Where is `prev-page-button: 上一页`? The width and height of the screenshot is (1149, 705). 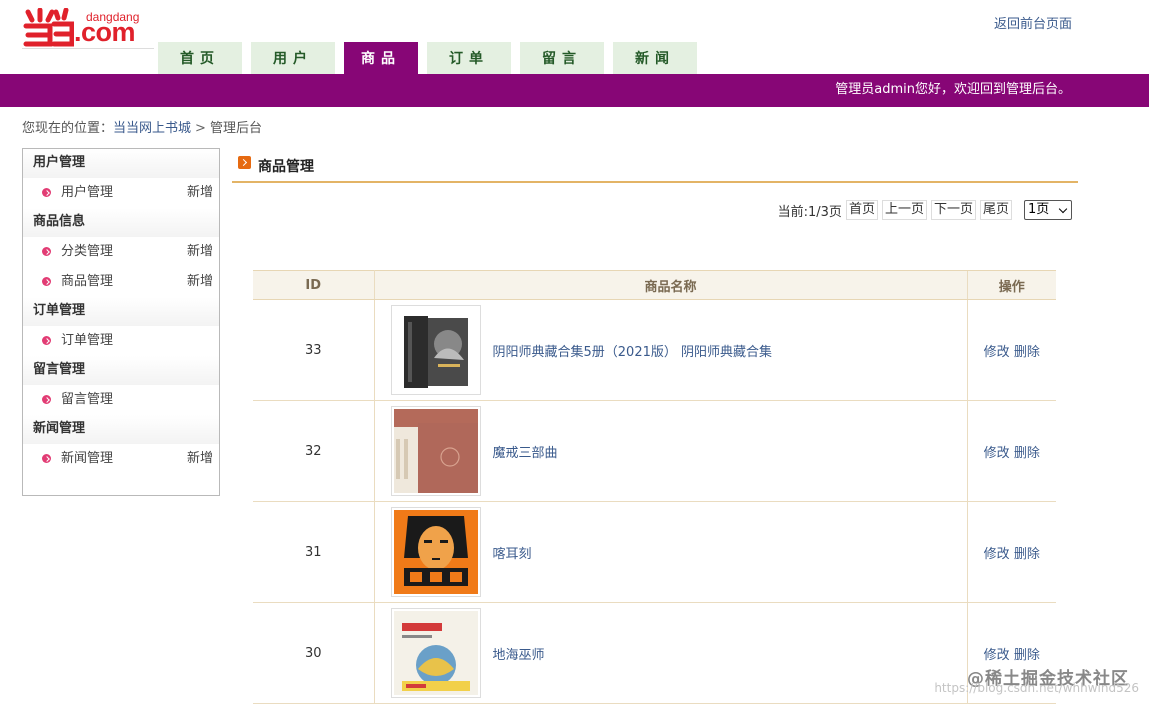 prev-page-button: 上一页 is located at coordinates (904, 210).